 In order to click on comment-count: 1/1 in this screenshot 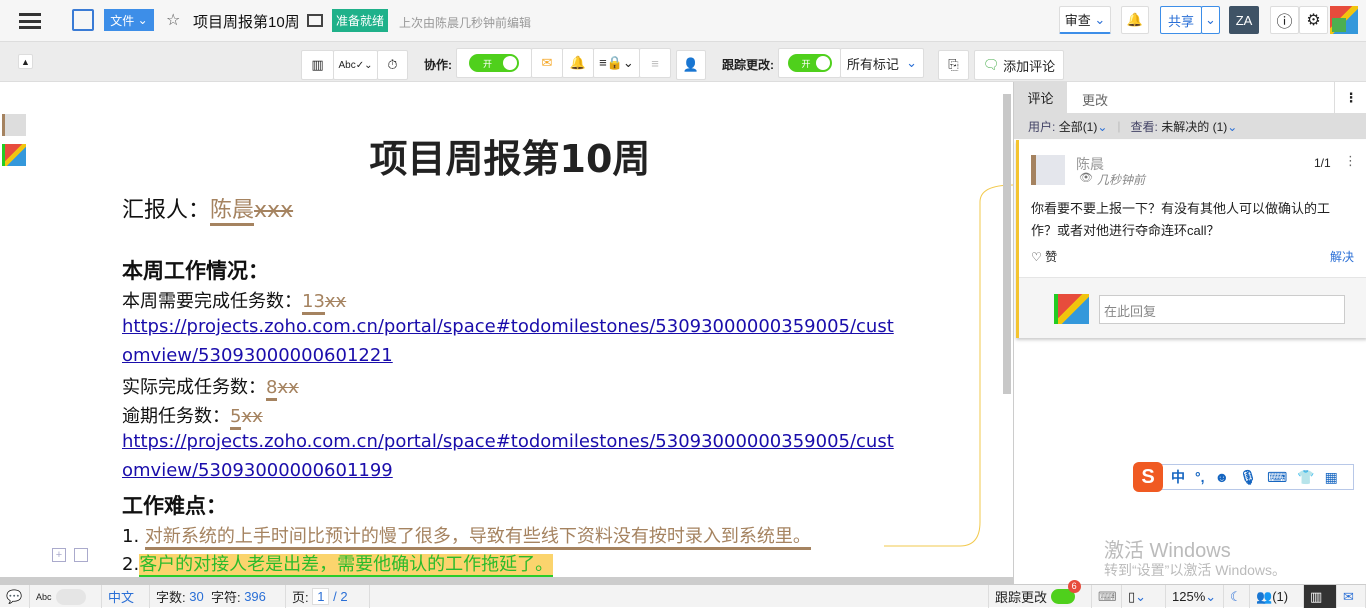, I will do `click(1322, 163)`.